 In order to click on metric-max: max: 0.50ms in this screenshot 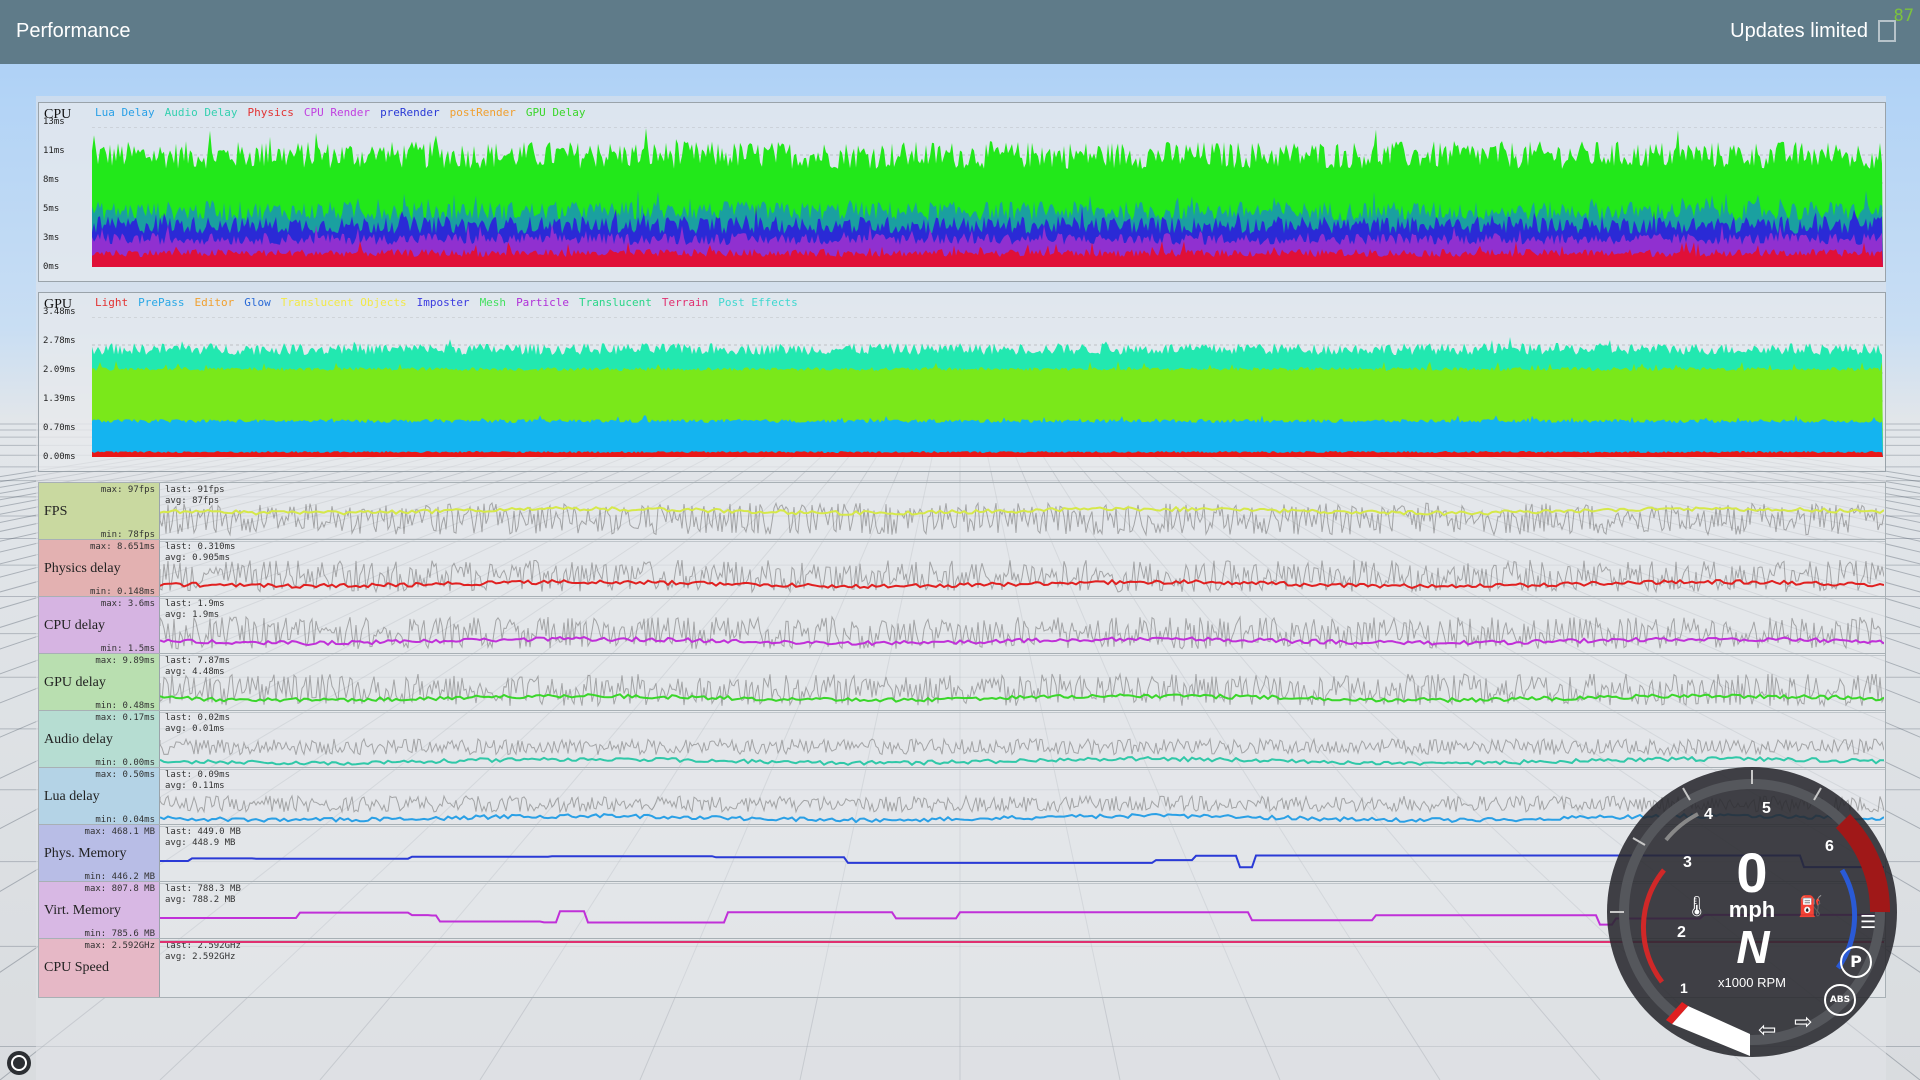, I will do `click(125, 775)`.